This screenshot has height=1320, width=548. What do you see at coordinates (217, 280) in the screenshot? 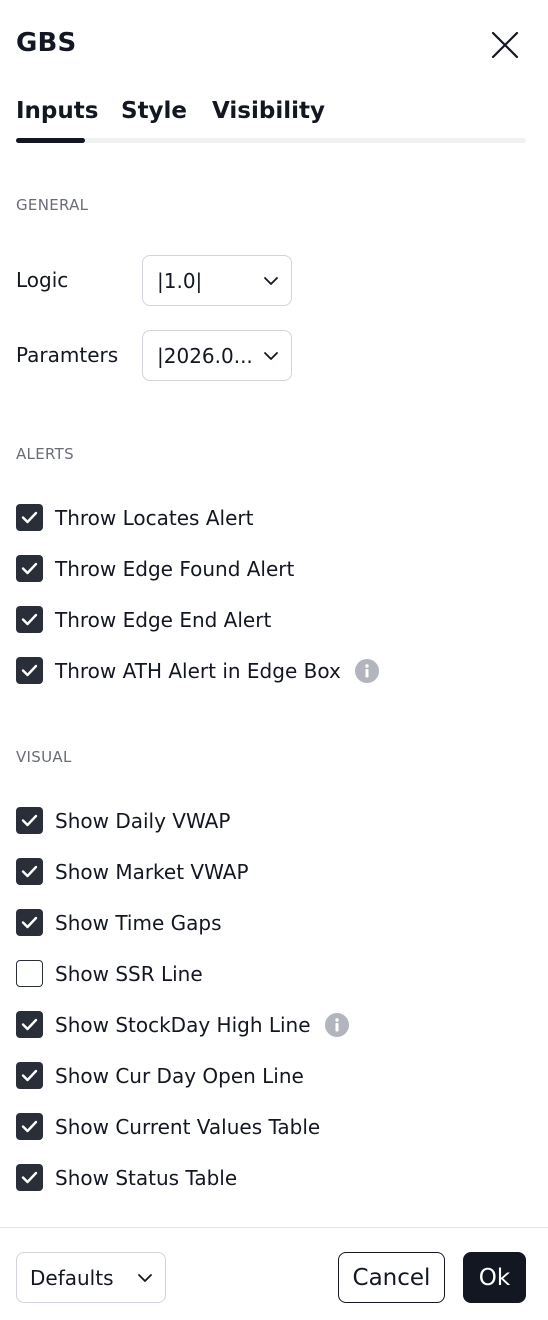
I see `logic-select: |1.0|` at bounding box center [217, 280].